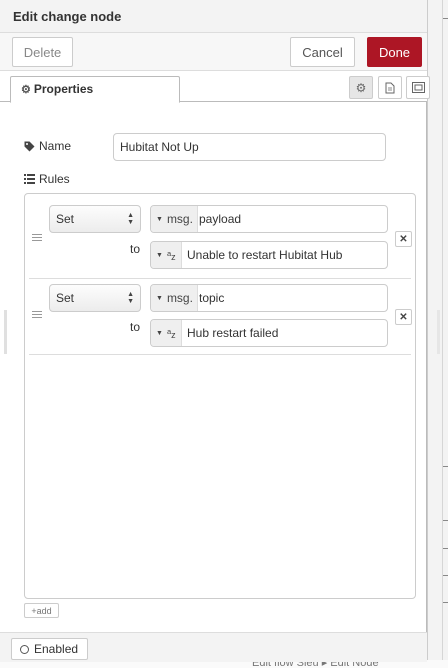  I want to click on delete-button: Delete, so click(42, 52).